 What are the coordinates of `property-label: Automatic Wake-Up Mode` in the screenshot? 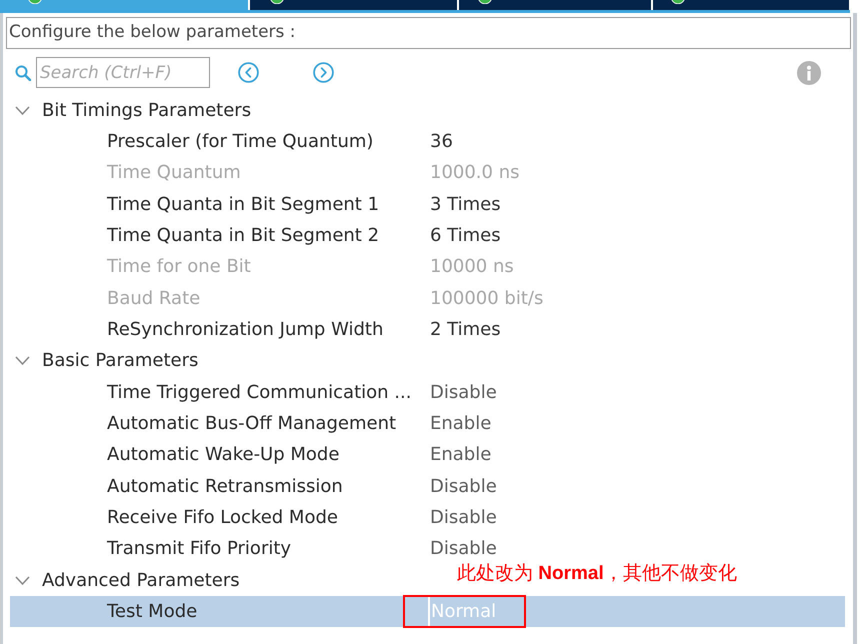 It's located at (223, 455).